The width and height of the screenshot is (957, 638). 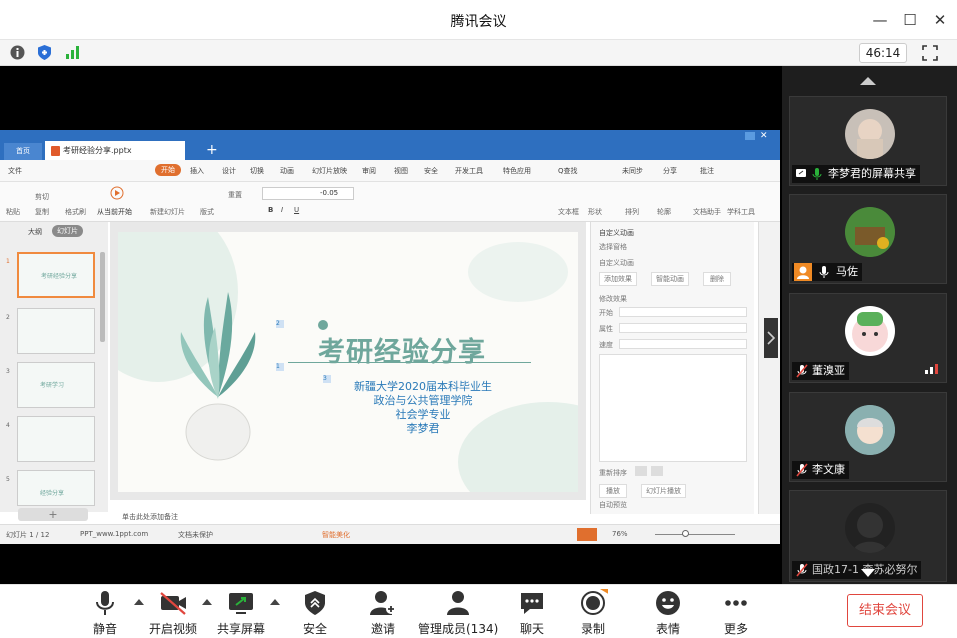 I want to click on ribbon-format-painter: 格式刷, so click(x=75, y=212).